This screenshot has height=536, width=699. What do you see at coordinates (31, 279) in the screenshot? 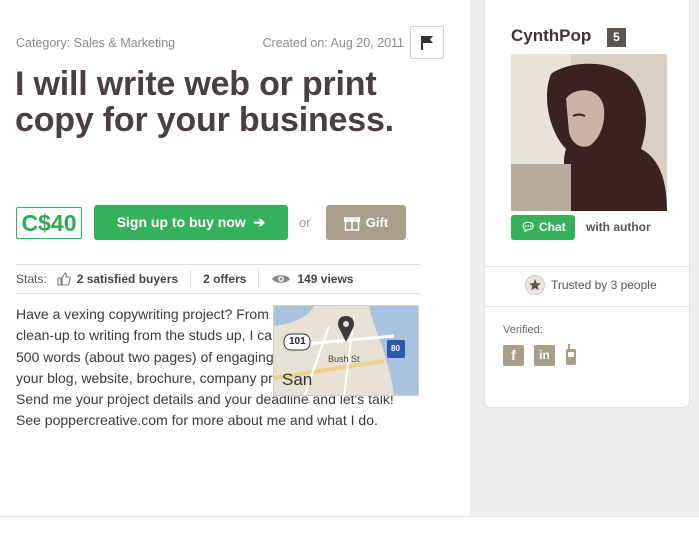
I see `stats-label: Stats:` at bounding box center [31, 279].